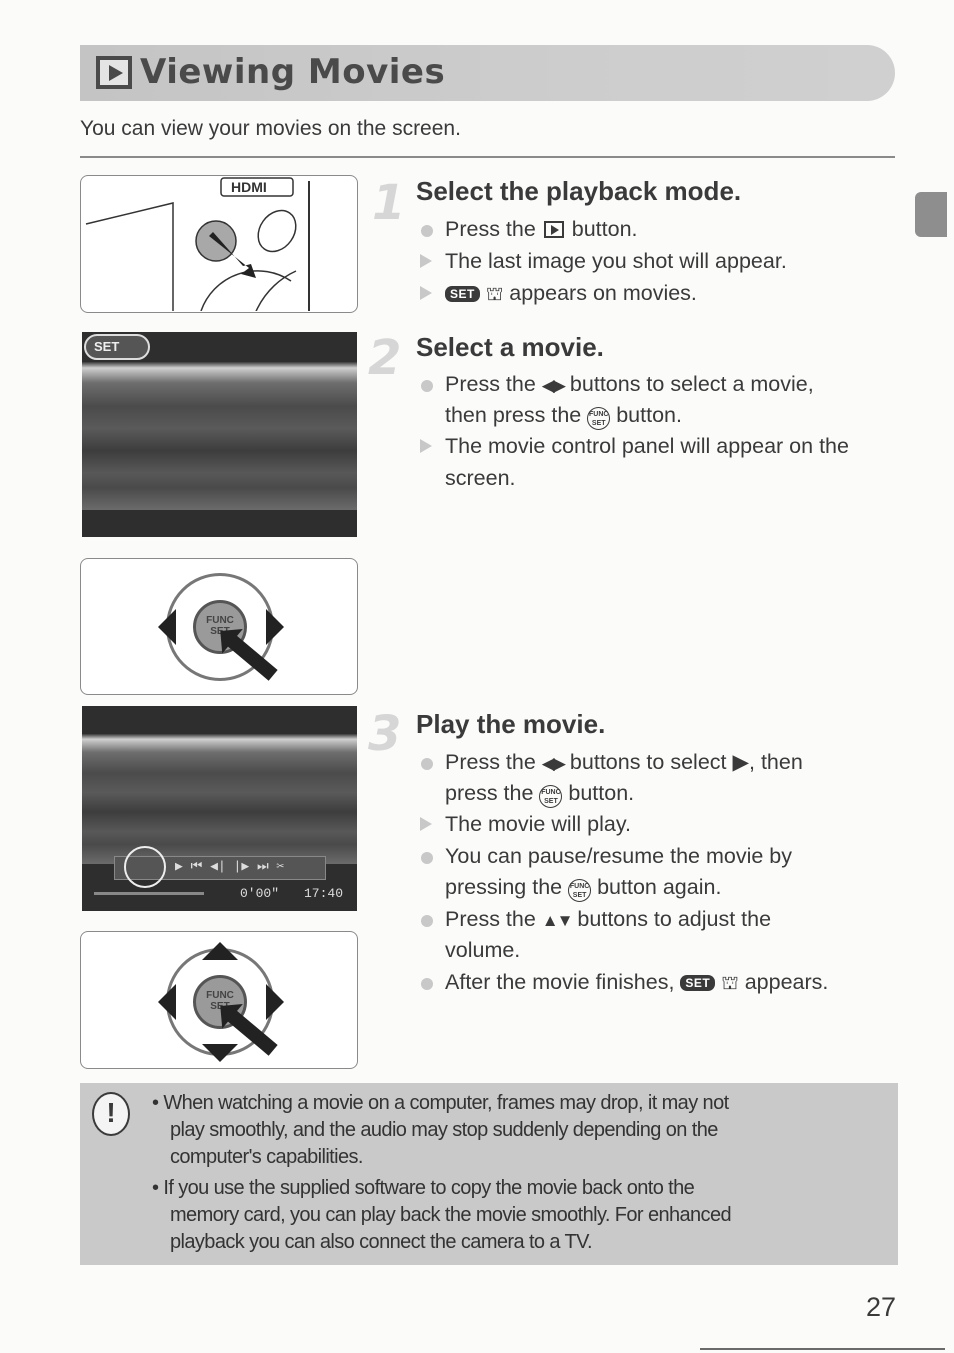  Describe the element at coordinates (510, 347) in the screenshot. I see `step-title: Select a movie.` at that location.